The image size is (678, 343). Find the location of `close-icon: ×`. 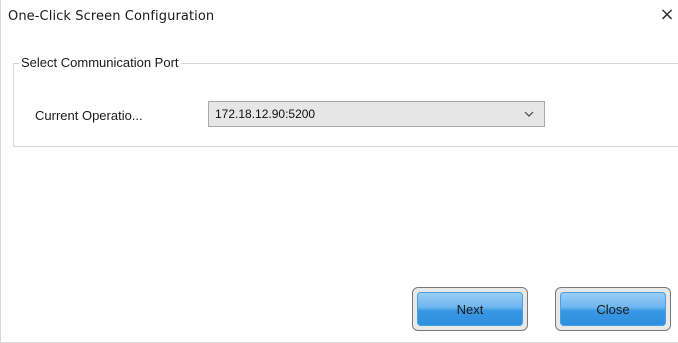

close-icon: × is located at coordinates (667, 15).